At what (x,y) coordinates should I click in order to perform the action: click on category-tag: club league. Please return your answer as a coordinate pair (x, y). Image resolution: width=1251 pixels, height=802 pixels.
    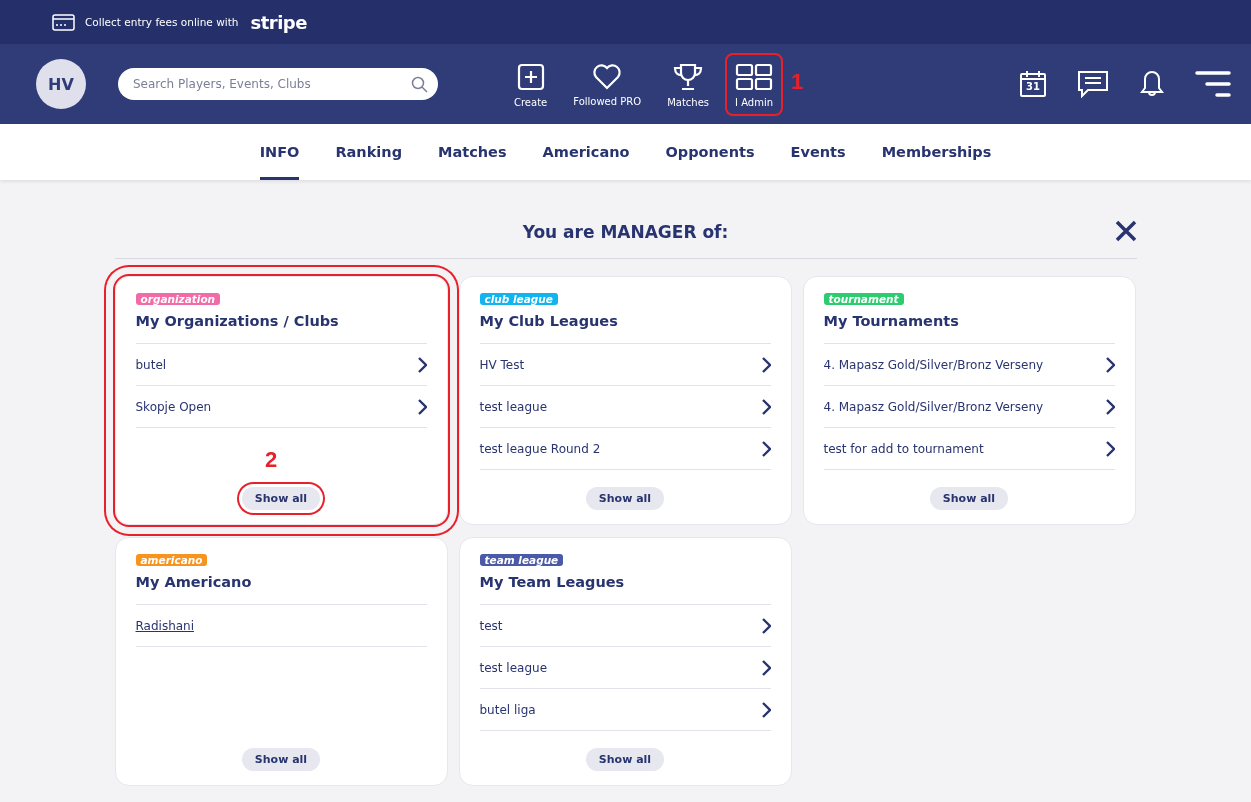
    Looking at the image, I should click on (518, 299).